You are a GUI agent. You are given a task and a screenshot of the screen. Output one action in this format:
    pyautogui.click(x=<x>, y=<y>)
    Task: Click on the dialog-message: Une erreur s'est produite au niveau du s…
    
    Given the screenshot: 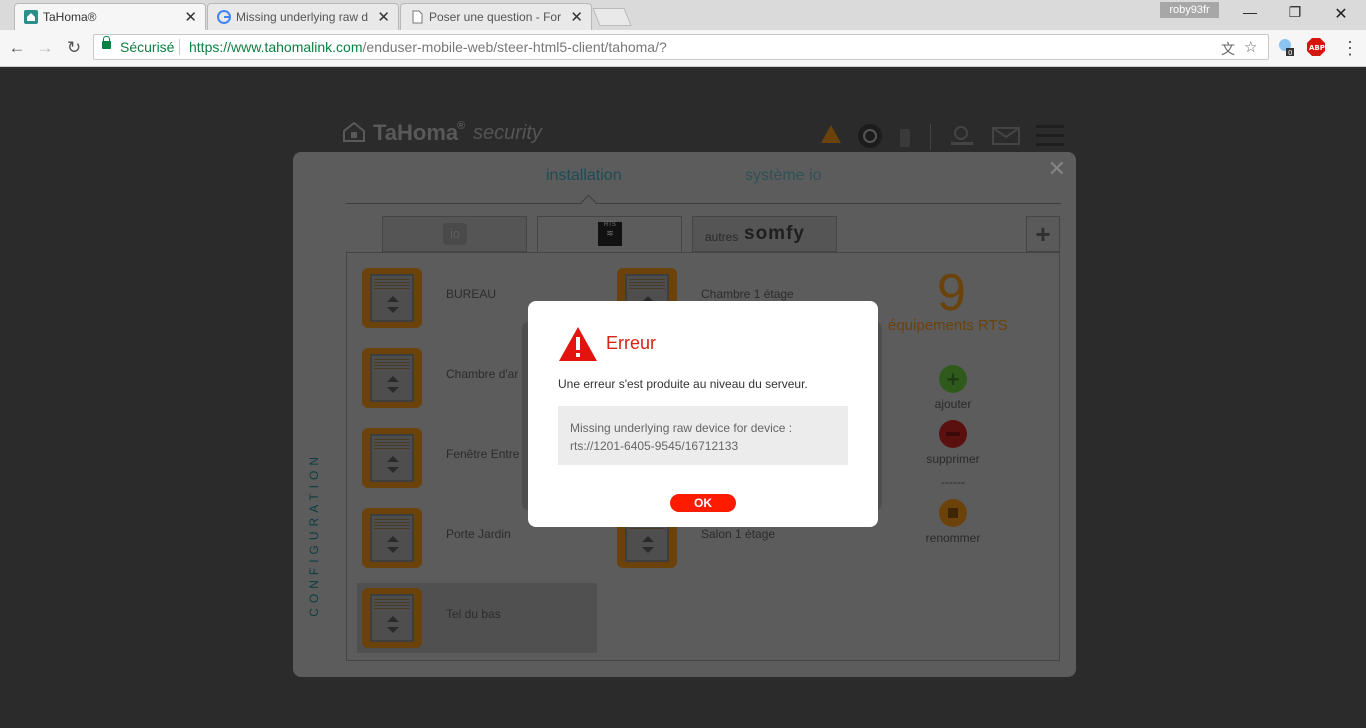 What is the action you would take?
    pyautogui.click(x=683, y=384)
    